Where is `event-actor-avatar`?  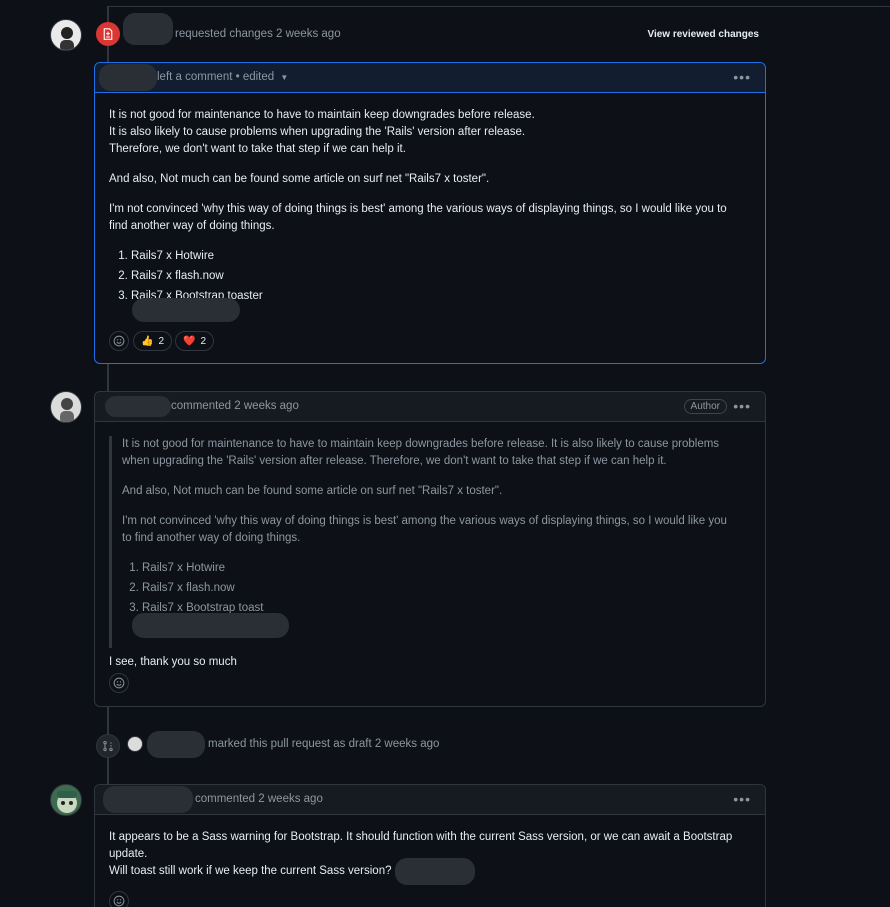
event-actor-avatar is located at coordinates (135, 744).